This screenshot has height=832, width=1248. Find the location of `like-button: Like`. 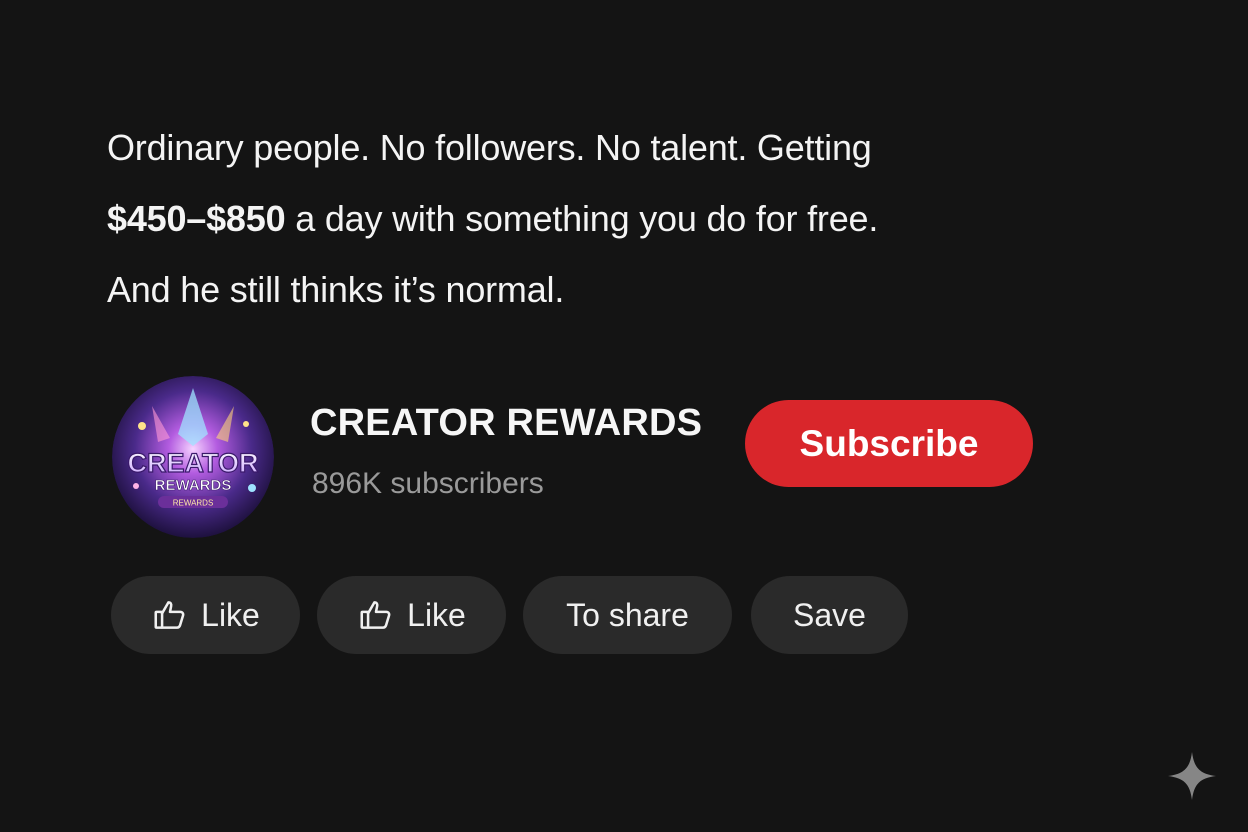

like-button: Like is located at coordinates (205, 615).